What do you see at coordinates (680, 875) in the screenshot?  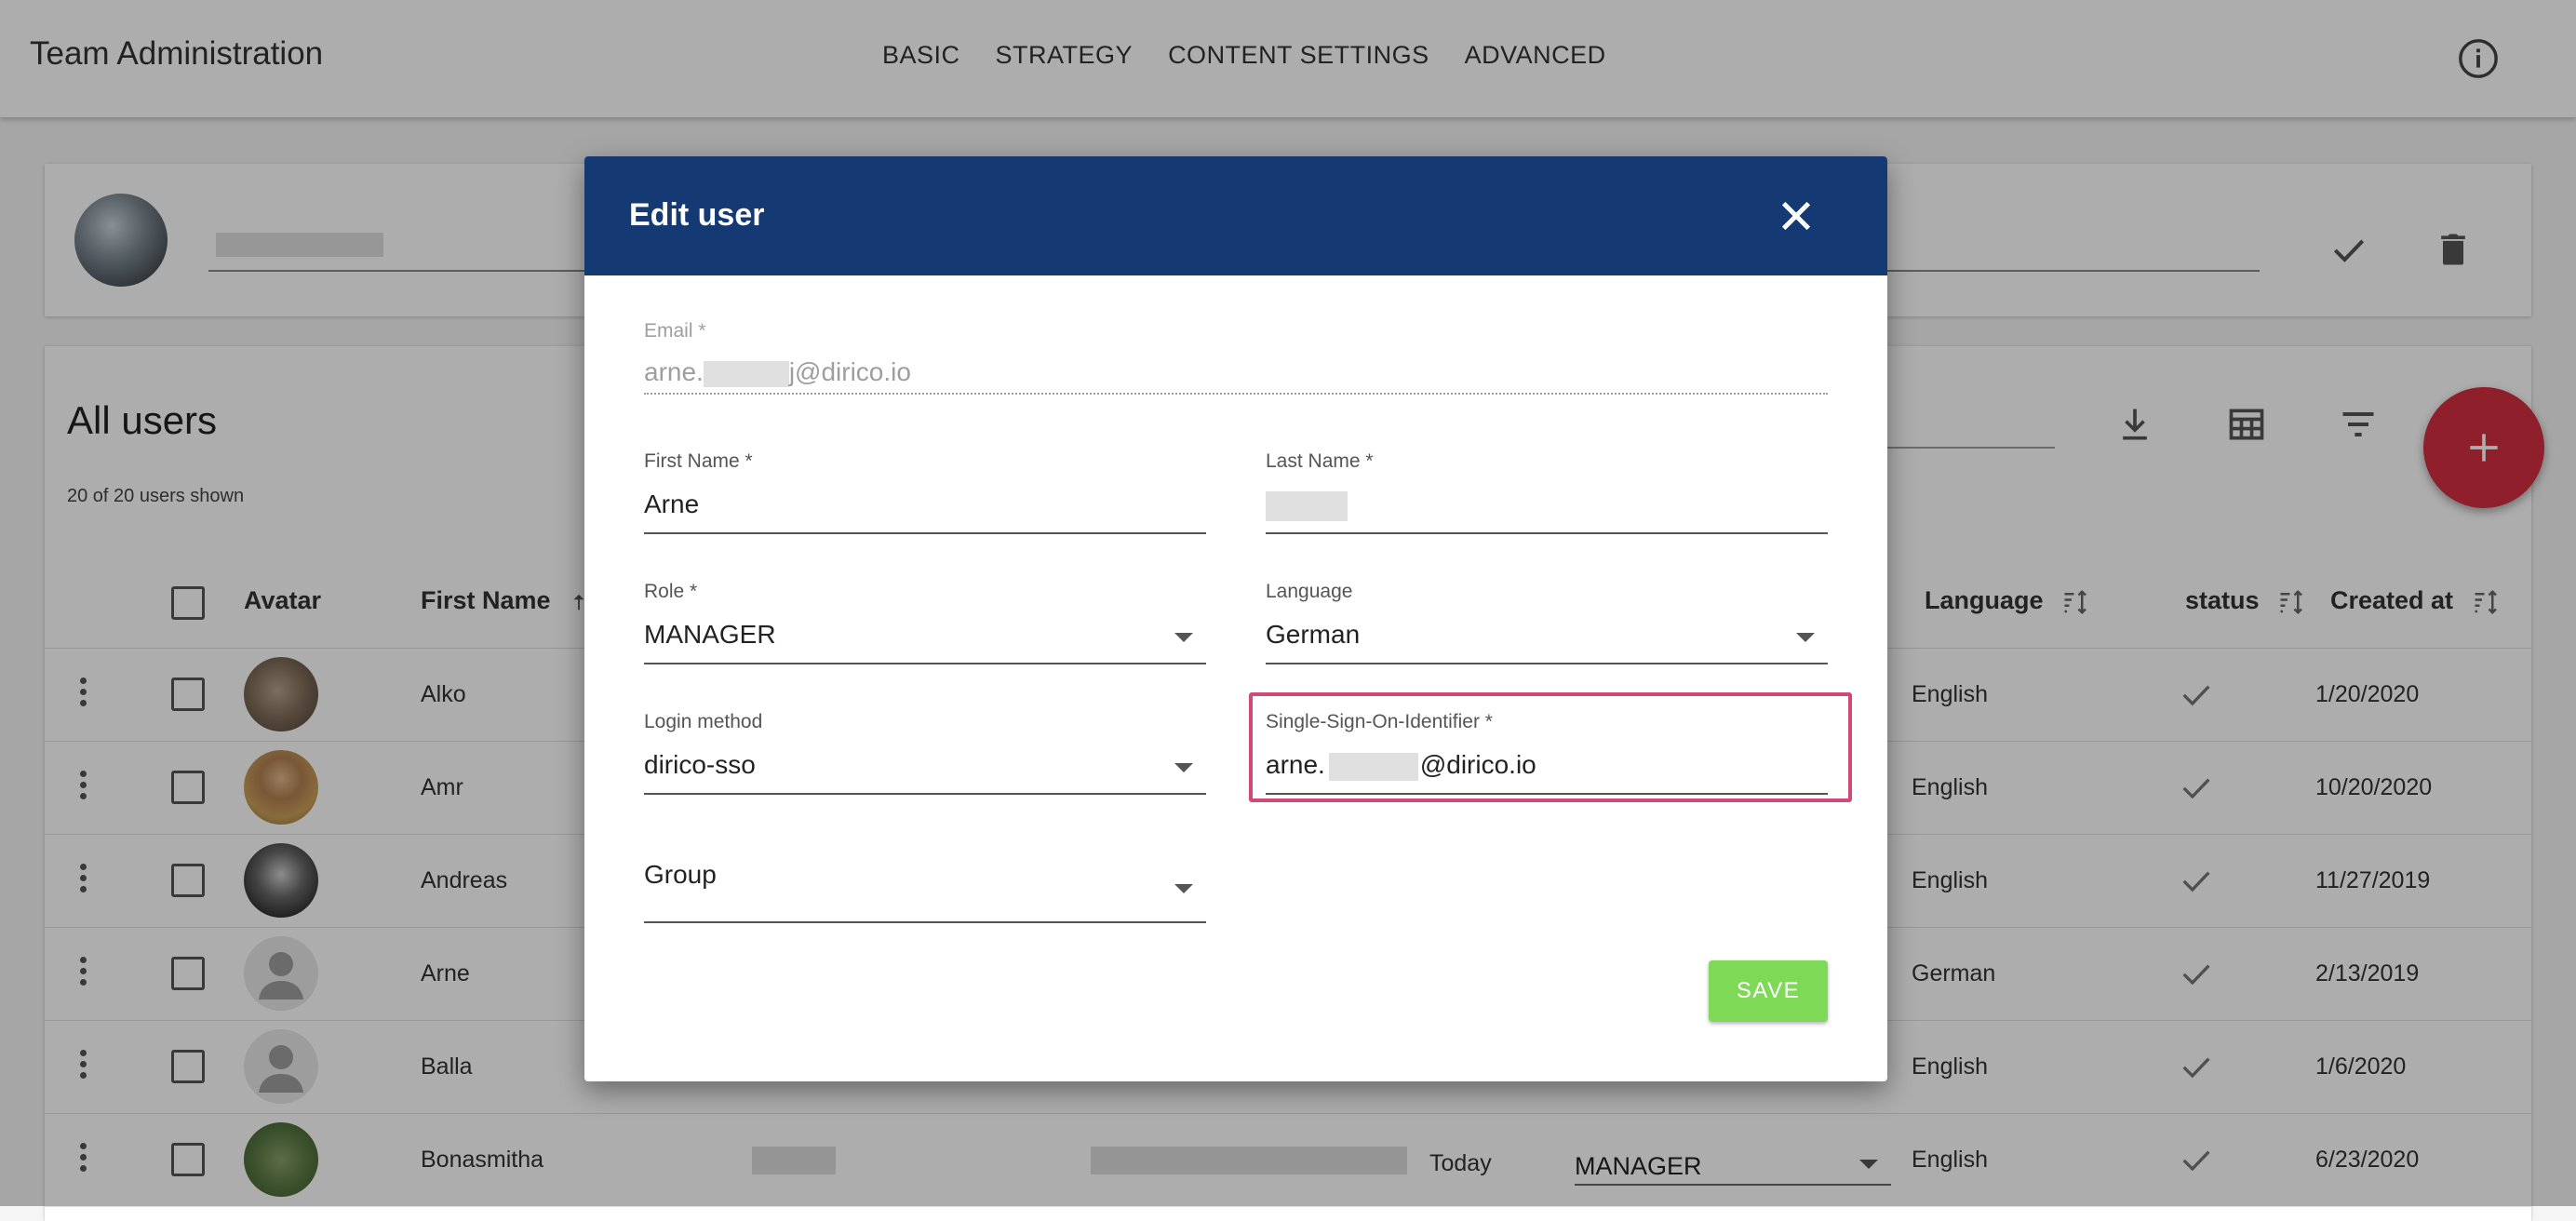 I see `group-label: Group` at bounding box center [680, 875].